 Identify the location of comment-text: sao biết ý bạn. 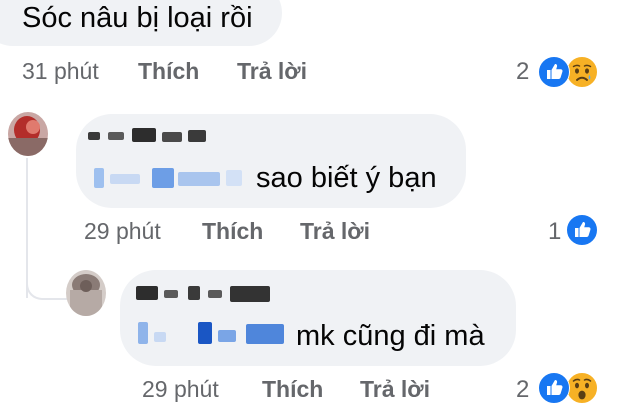
(346, 178).